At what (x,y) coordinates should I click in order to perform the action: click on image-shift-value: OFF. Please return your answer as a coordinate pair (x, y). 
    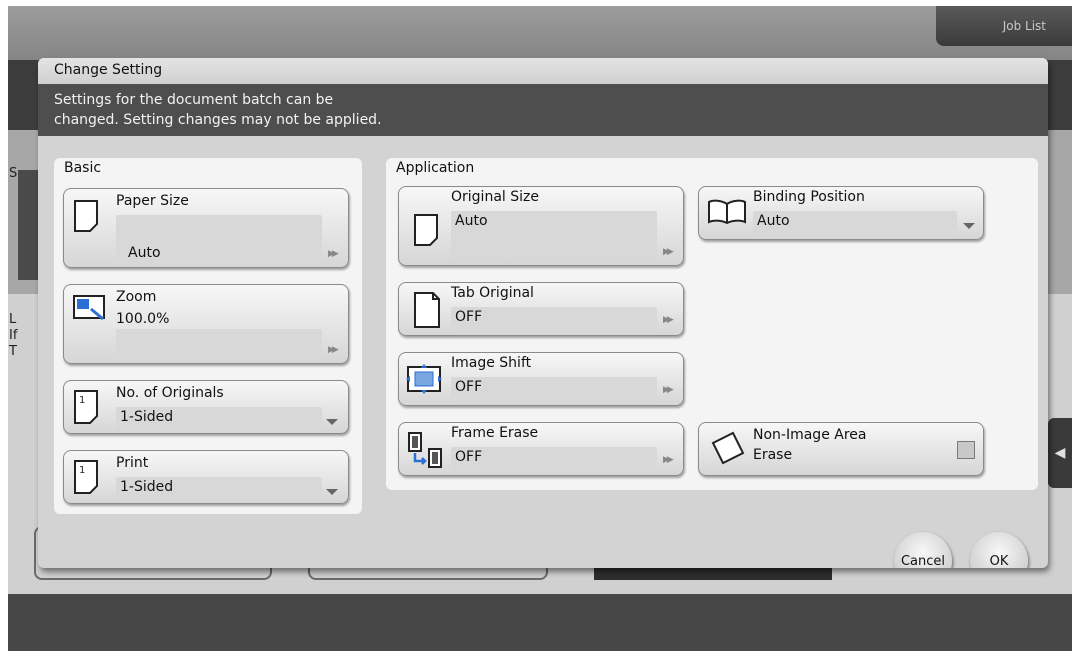
    Looking at the image, I should click on (469, 387).